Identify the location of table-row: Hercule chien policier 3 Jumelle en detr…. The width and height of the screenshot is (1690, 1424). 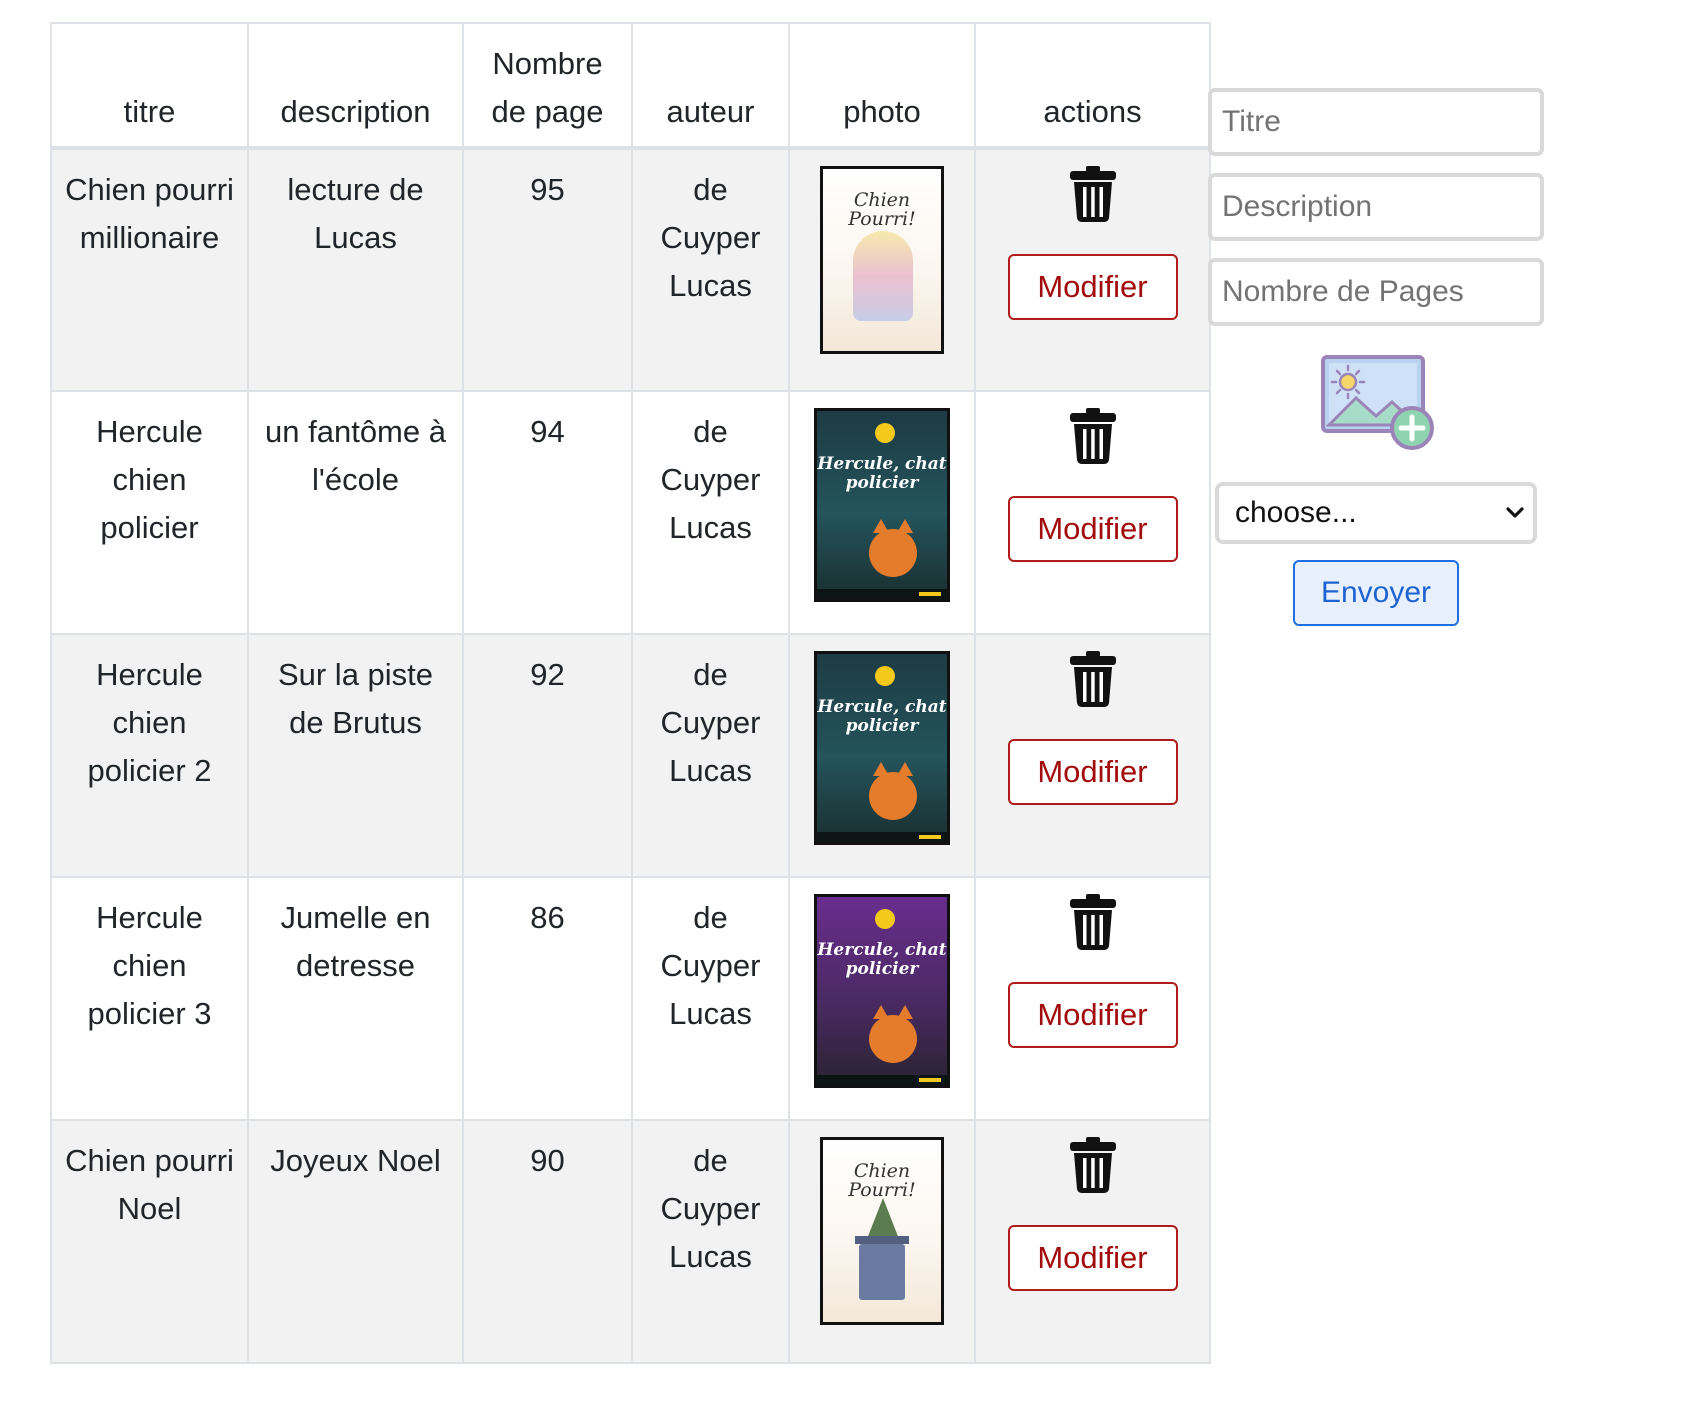
(630, 998).